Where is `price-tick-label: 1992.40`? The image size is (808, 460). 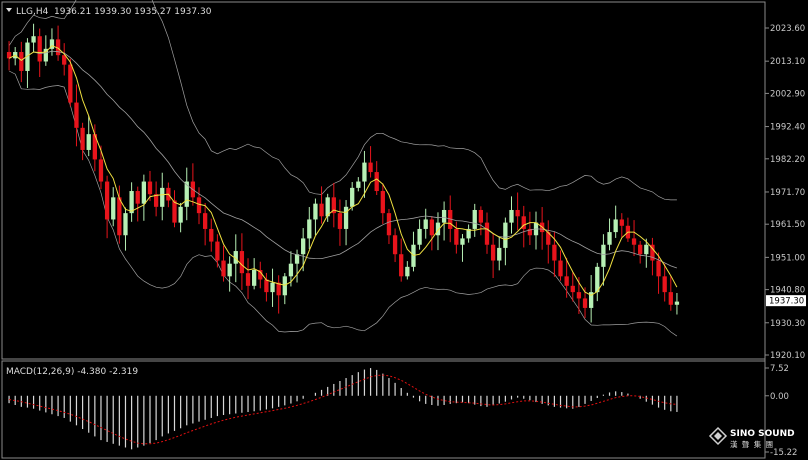 price-tick-label: 1992.40 is located at coordinates (787, 128).